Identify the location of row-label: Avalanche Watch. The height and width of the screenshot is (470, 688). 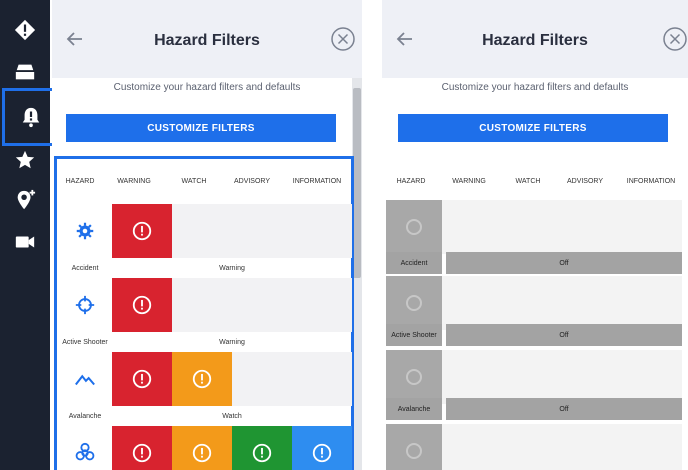
(205, 416).